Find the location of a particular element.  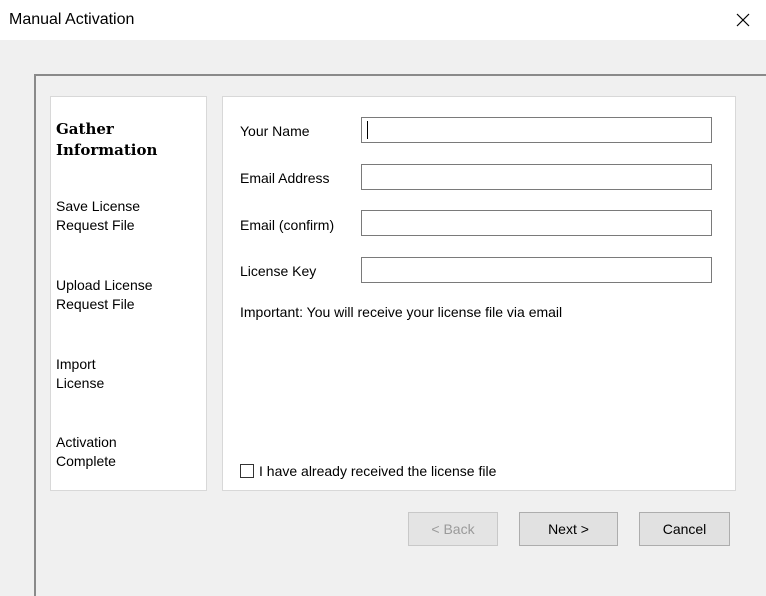

email-confirm-input is located at coordinates (536, 223).